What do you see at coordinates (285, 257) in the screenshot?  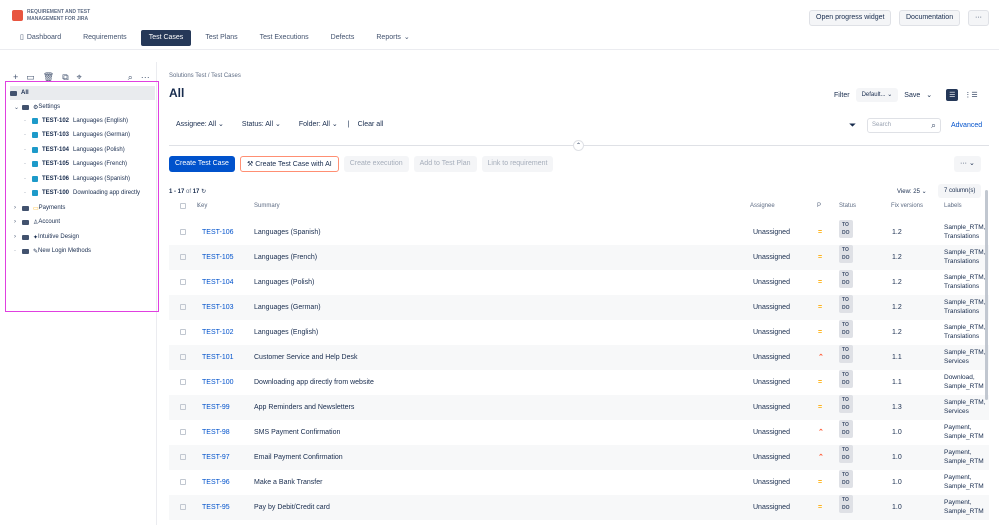 I see `row-summary: Languages (French)` at bounding box center [285, 257].